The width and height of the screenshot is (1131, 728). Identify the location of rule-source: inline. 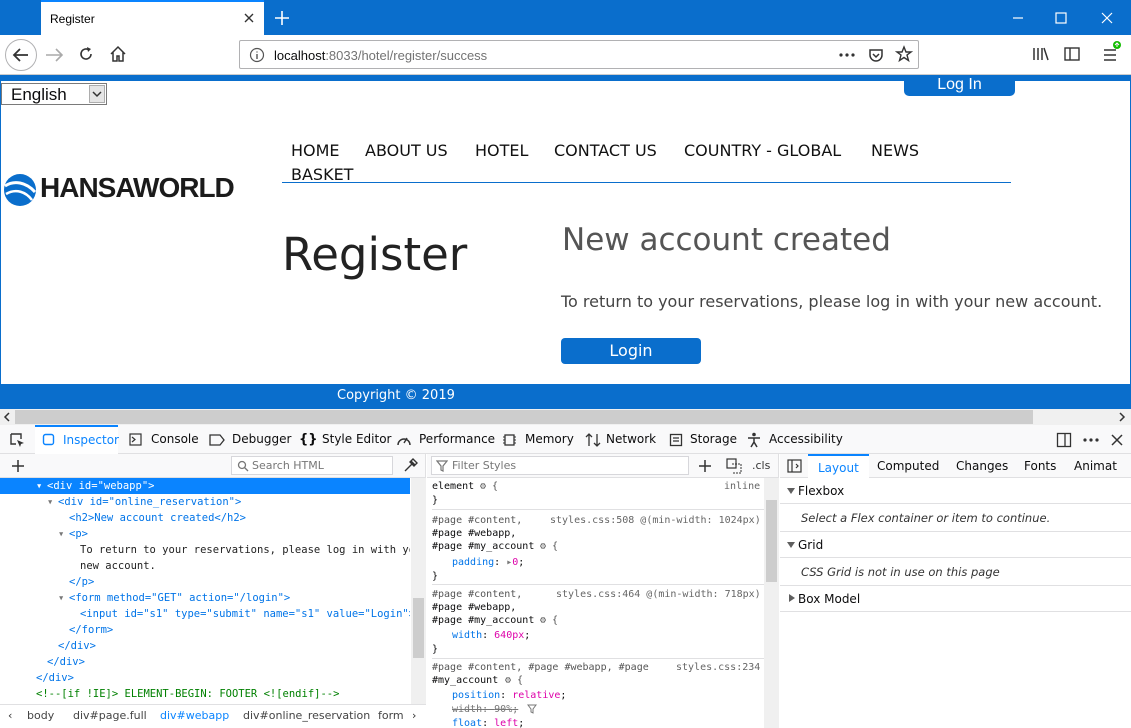
(742, 486).